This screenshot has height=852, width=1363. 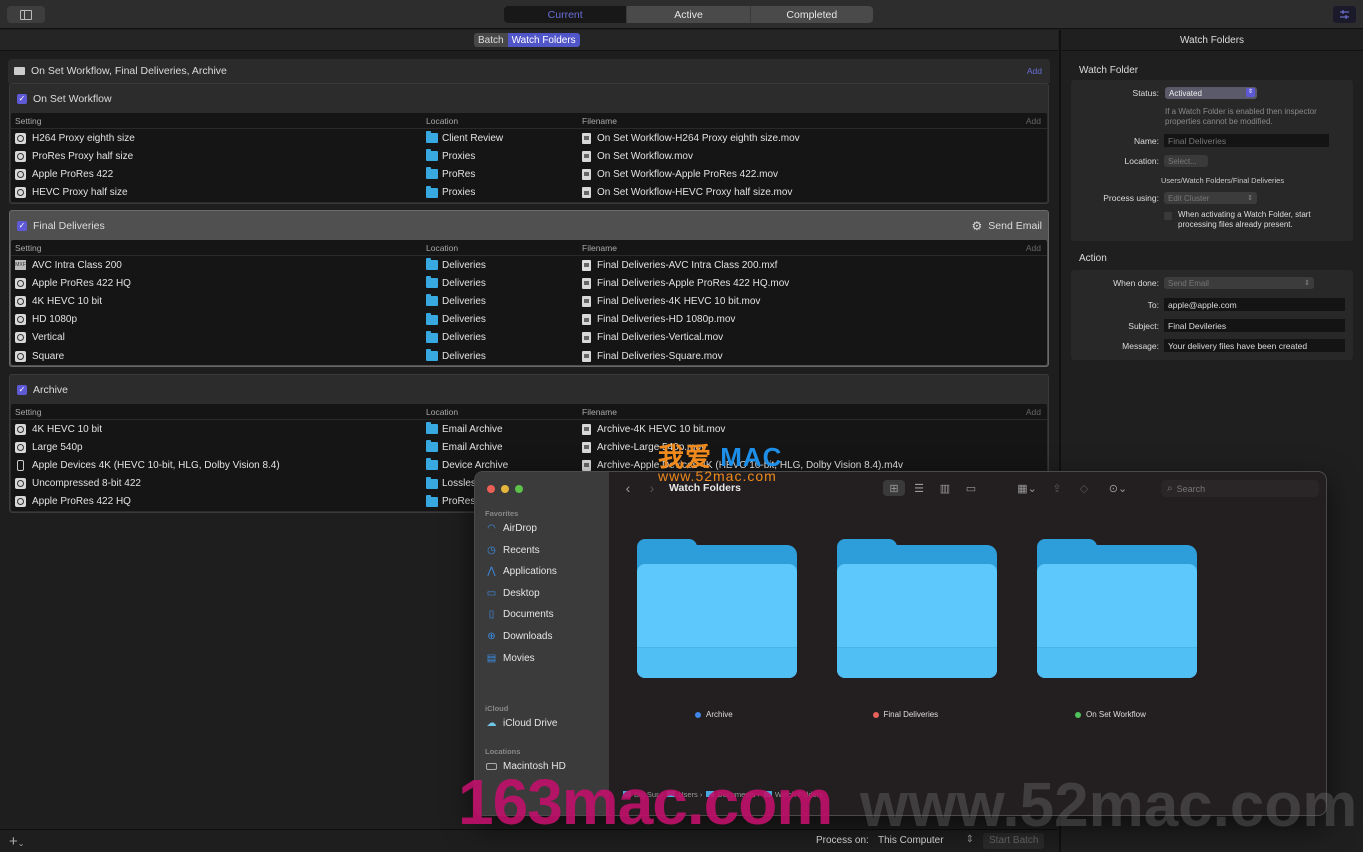 I want to click on when-done-popup: Send Email ⇕, so click(x=1239, y=283).